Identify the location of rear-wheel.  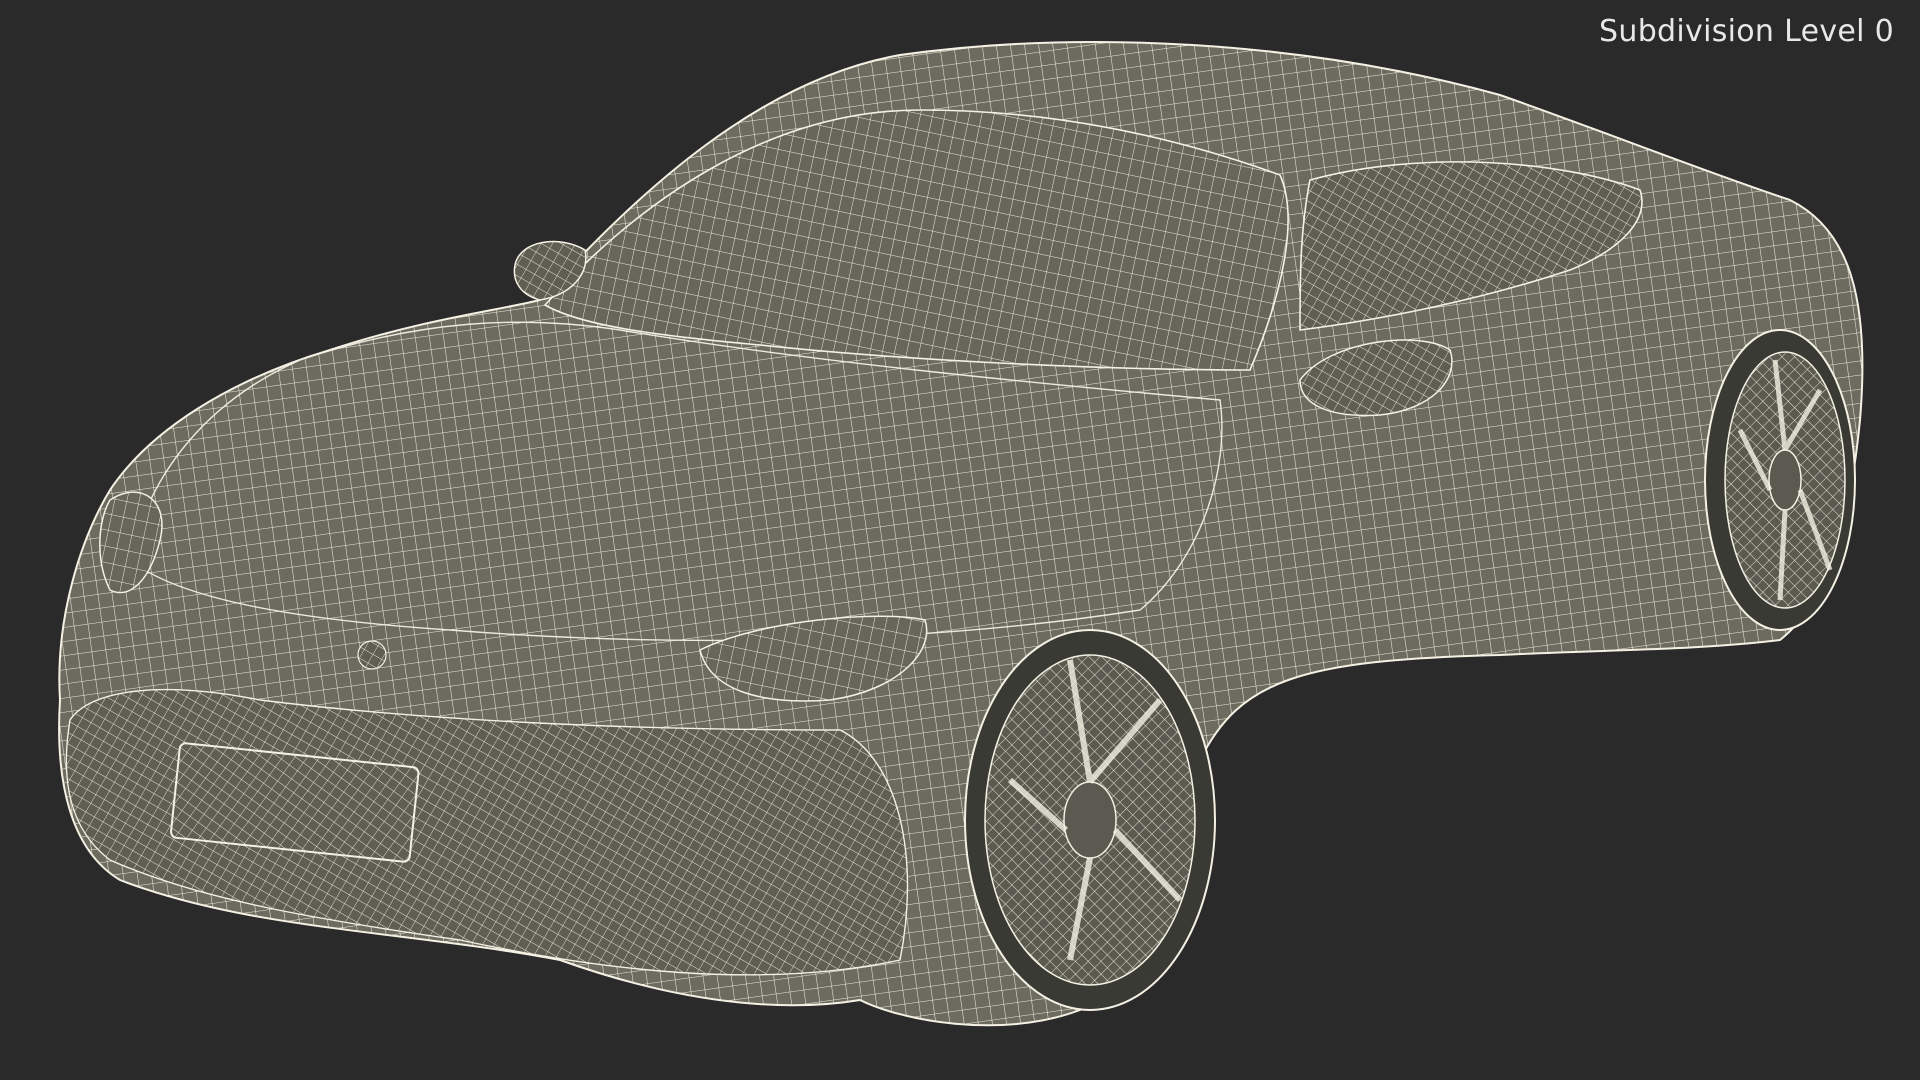
(1780, 480).